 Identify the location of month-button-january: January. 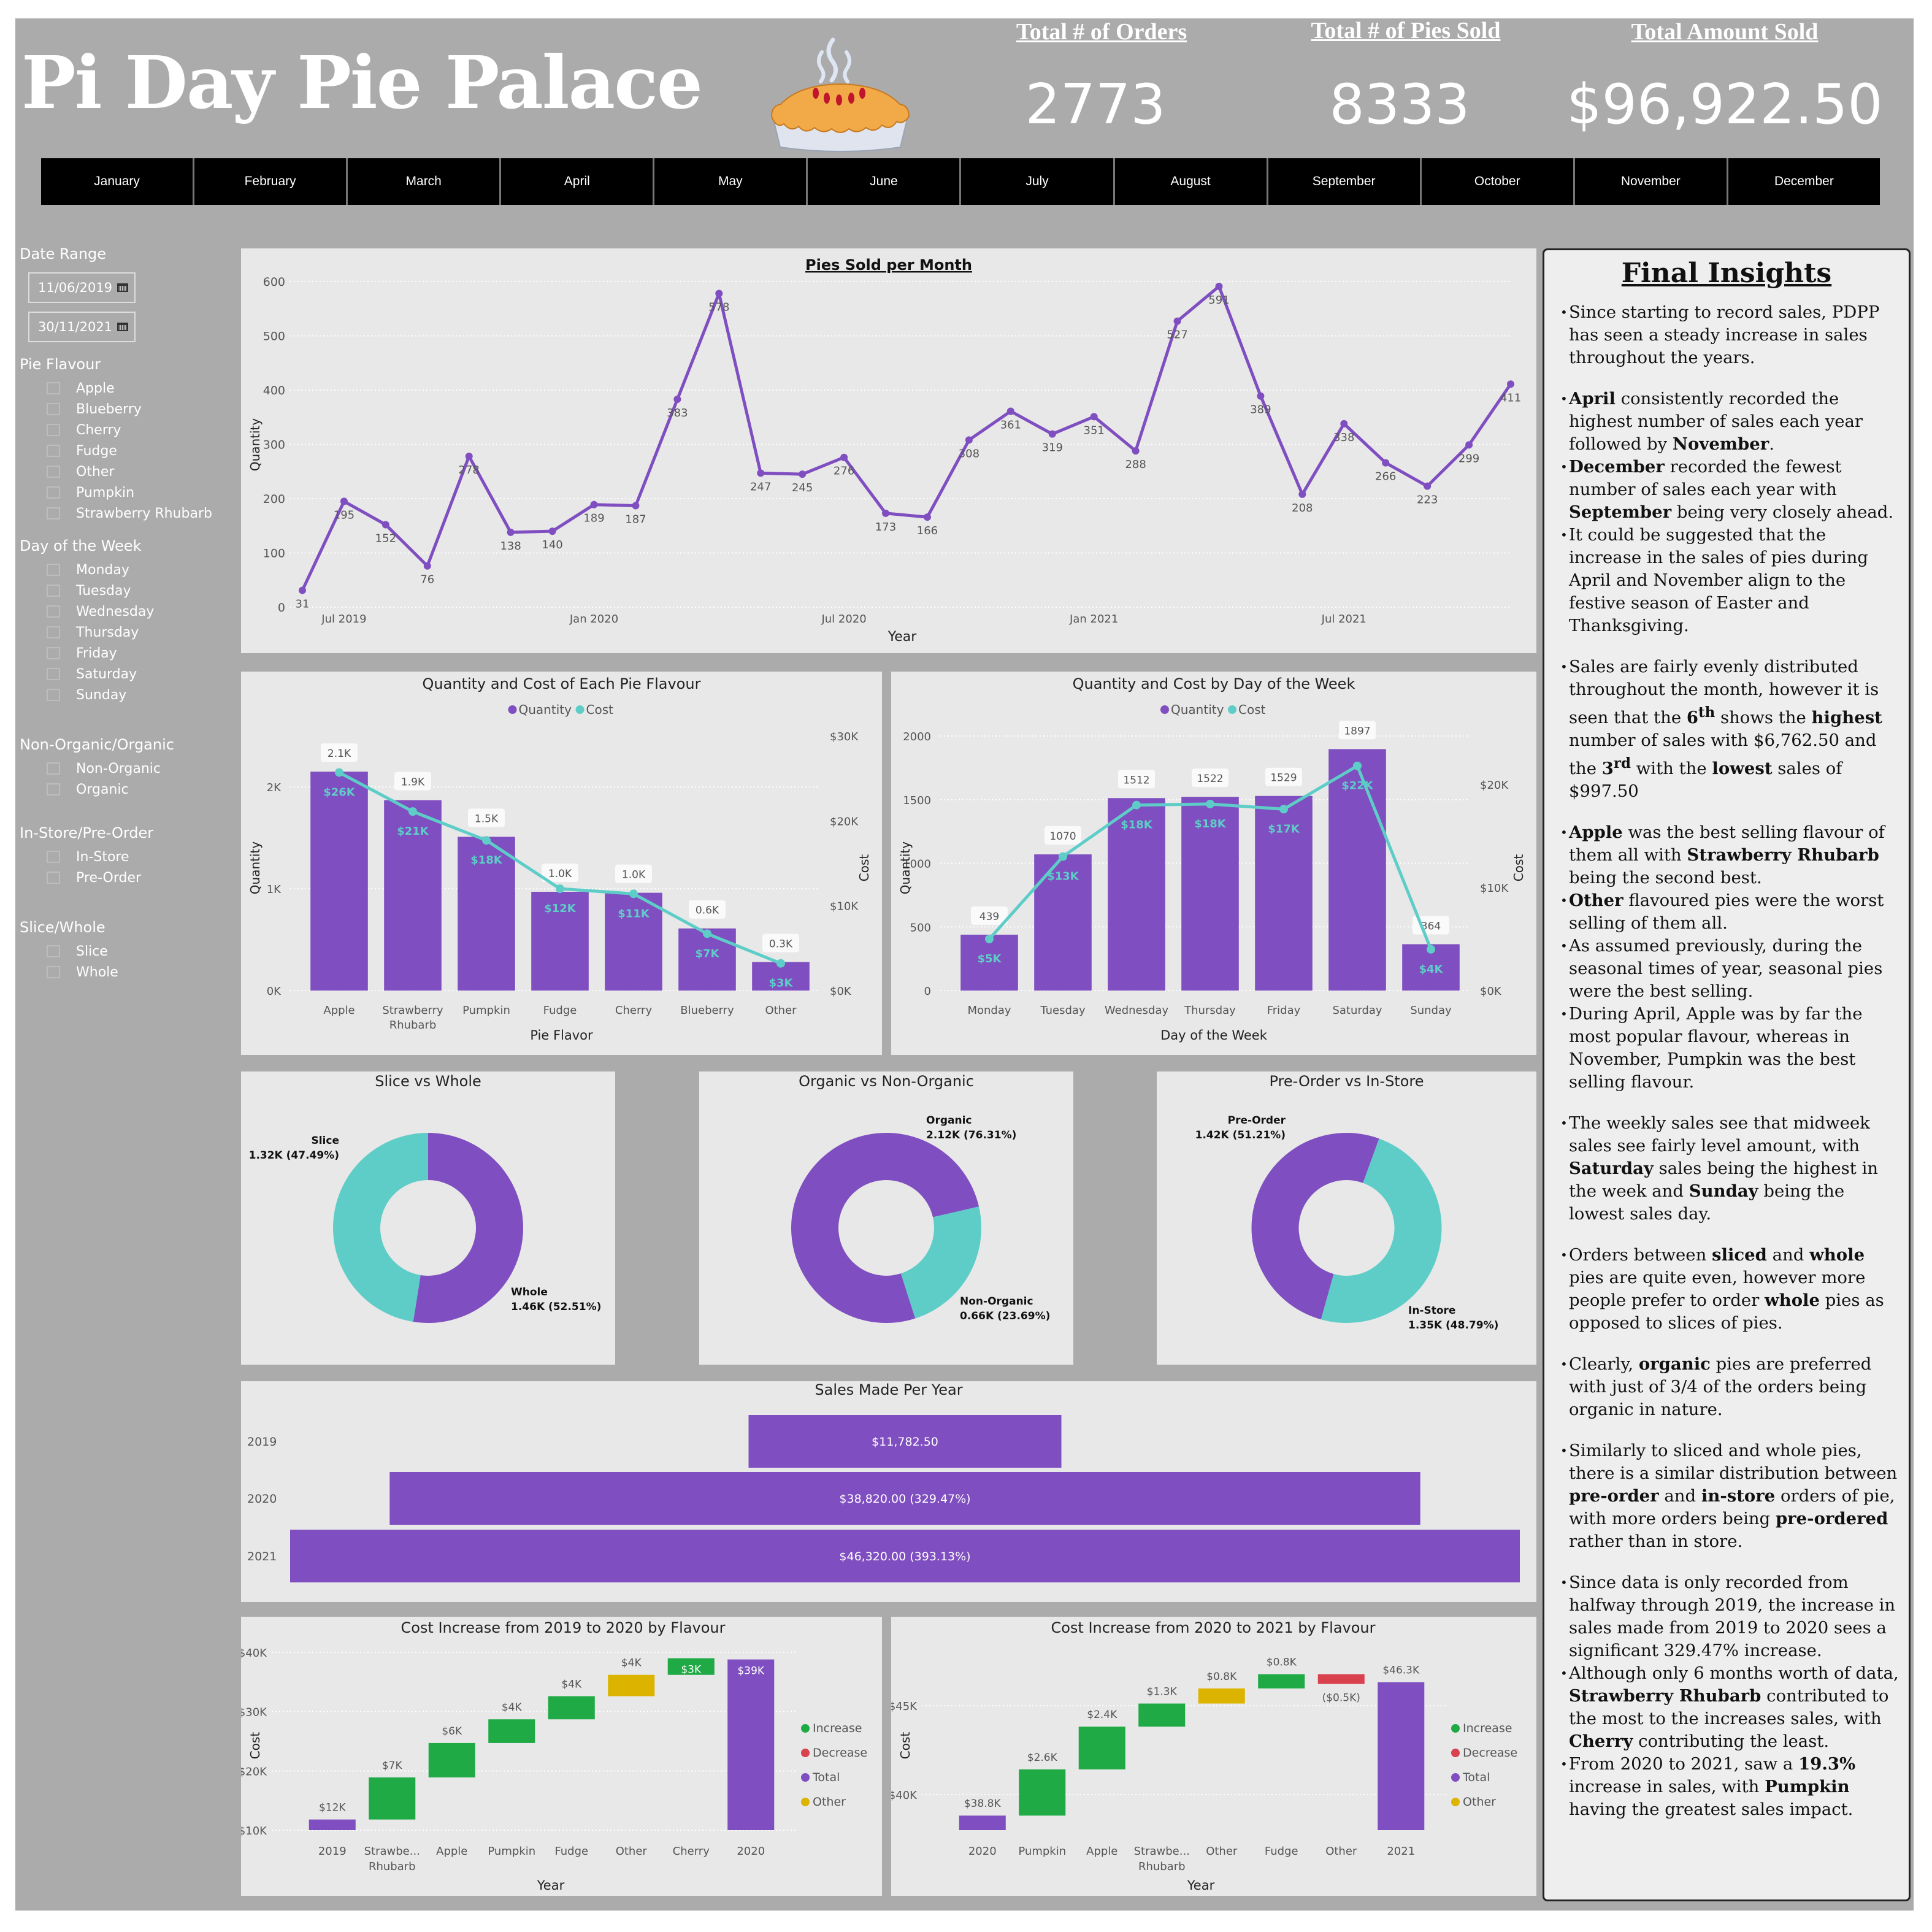
(118, 181).